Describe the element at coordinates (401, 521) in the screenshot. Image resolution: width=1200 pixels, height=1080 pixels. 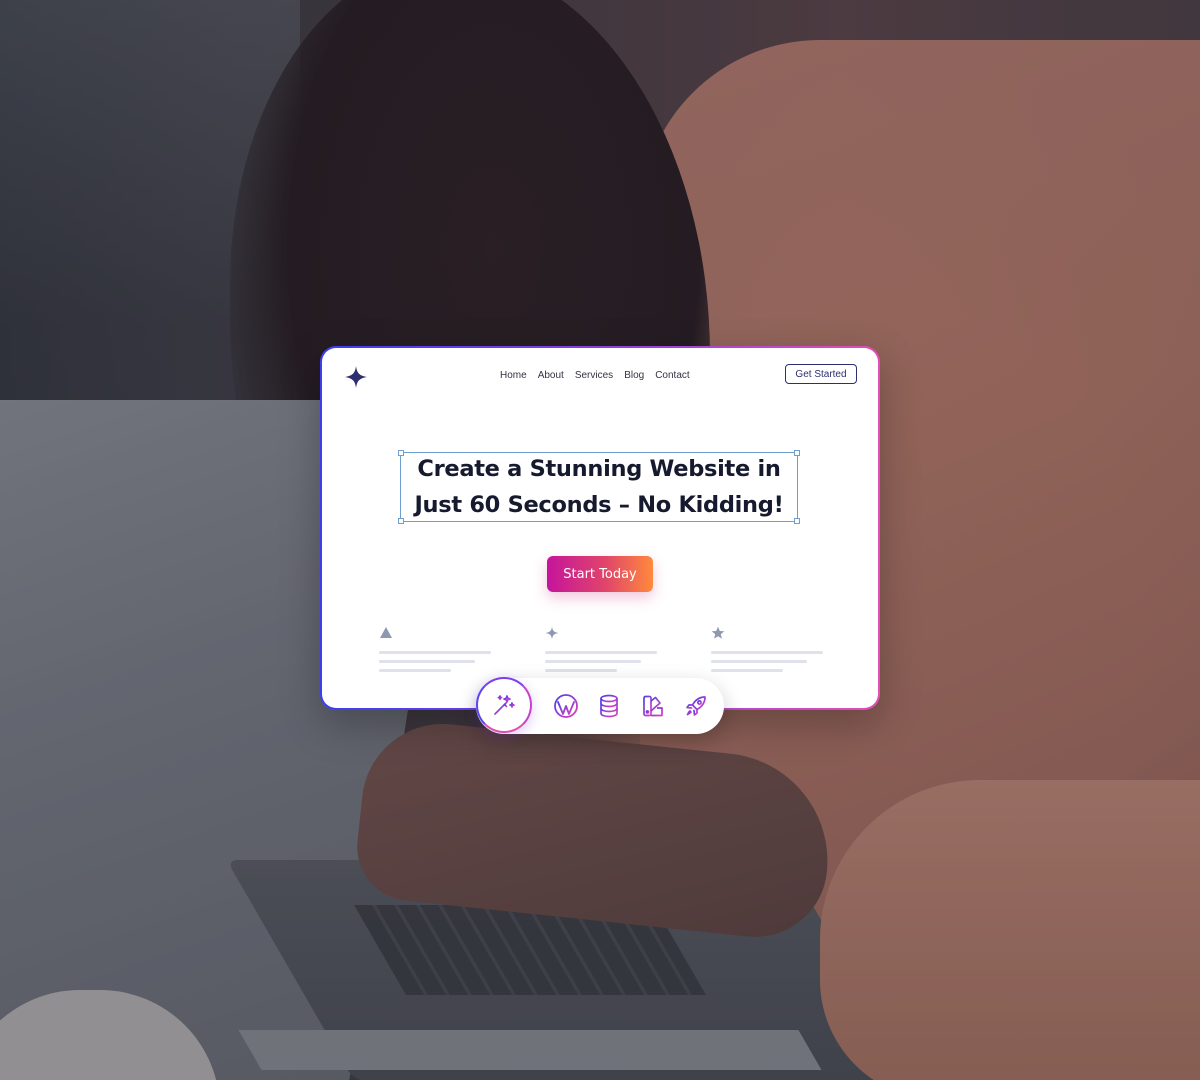
I see `resize-handle-bottom-left` at that location.